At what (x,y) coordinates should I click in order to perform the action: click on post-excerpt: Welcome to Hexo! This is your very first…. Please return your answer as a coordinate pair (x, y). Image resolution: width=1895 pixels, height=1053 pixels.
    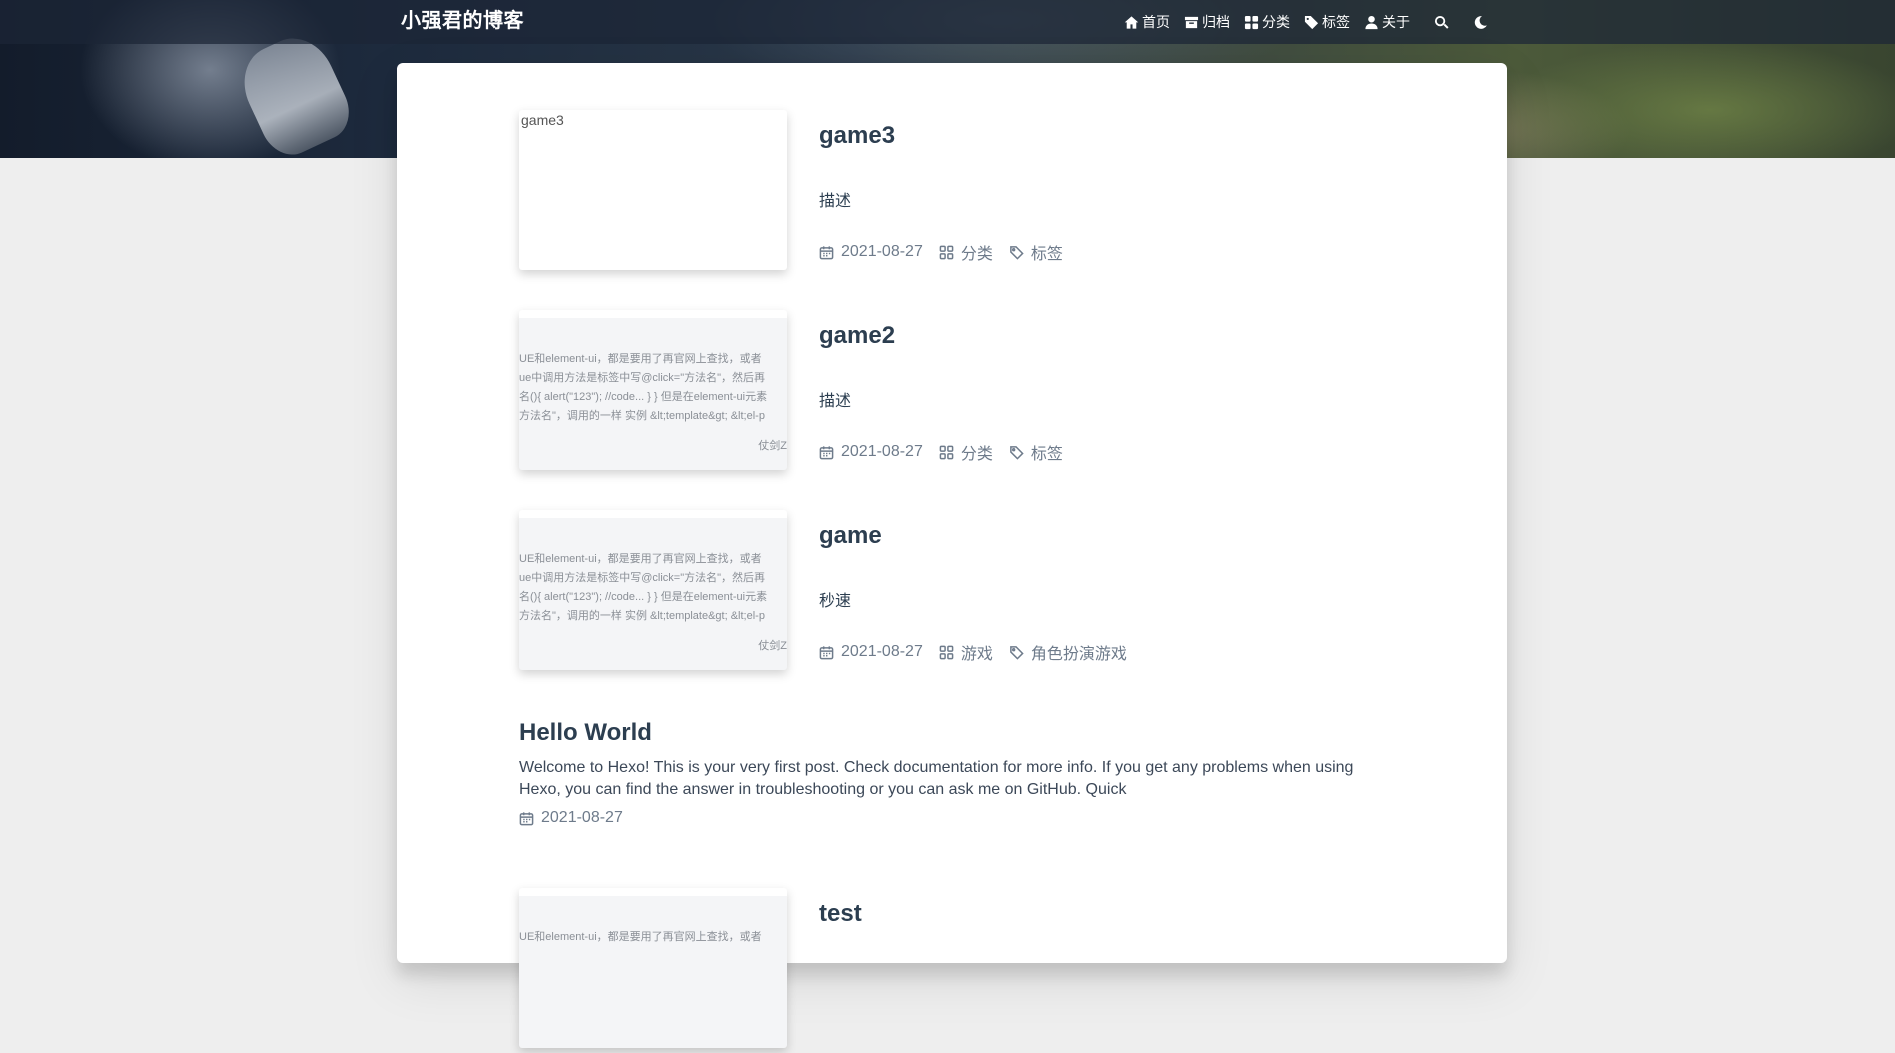
    Looking at the image, I should click on (936, 778).